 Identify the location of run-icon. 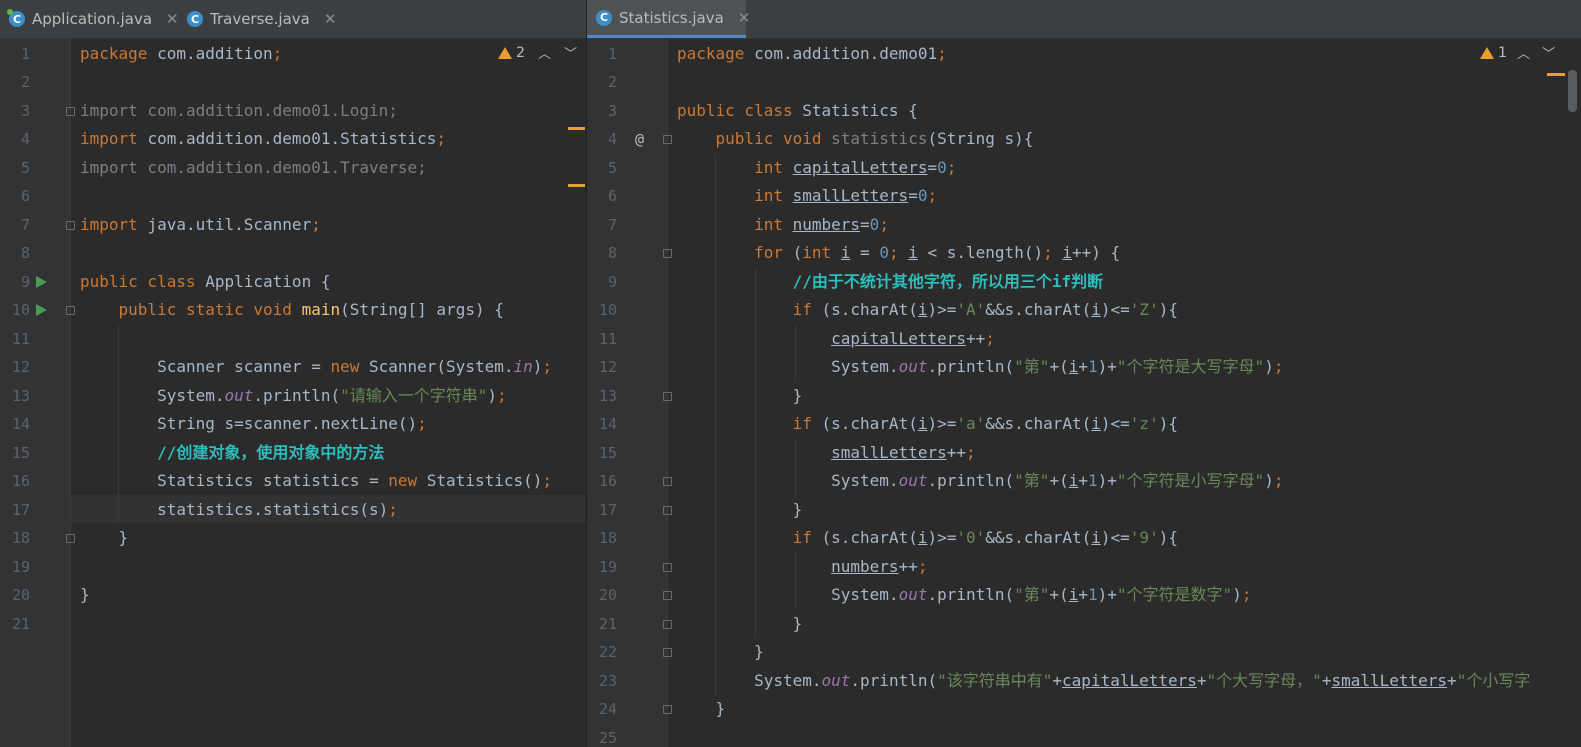
(41, 281).